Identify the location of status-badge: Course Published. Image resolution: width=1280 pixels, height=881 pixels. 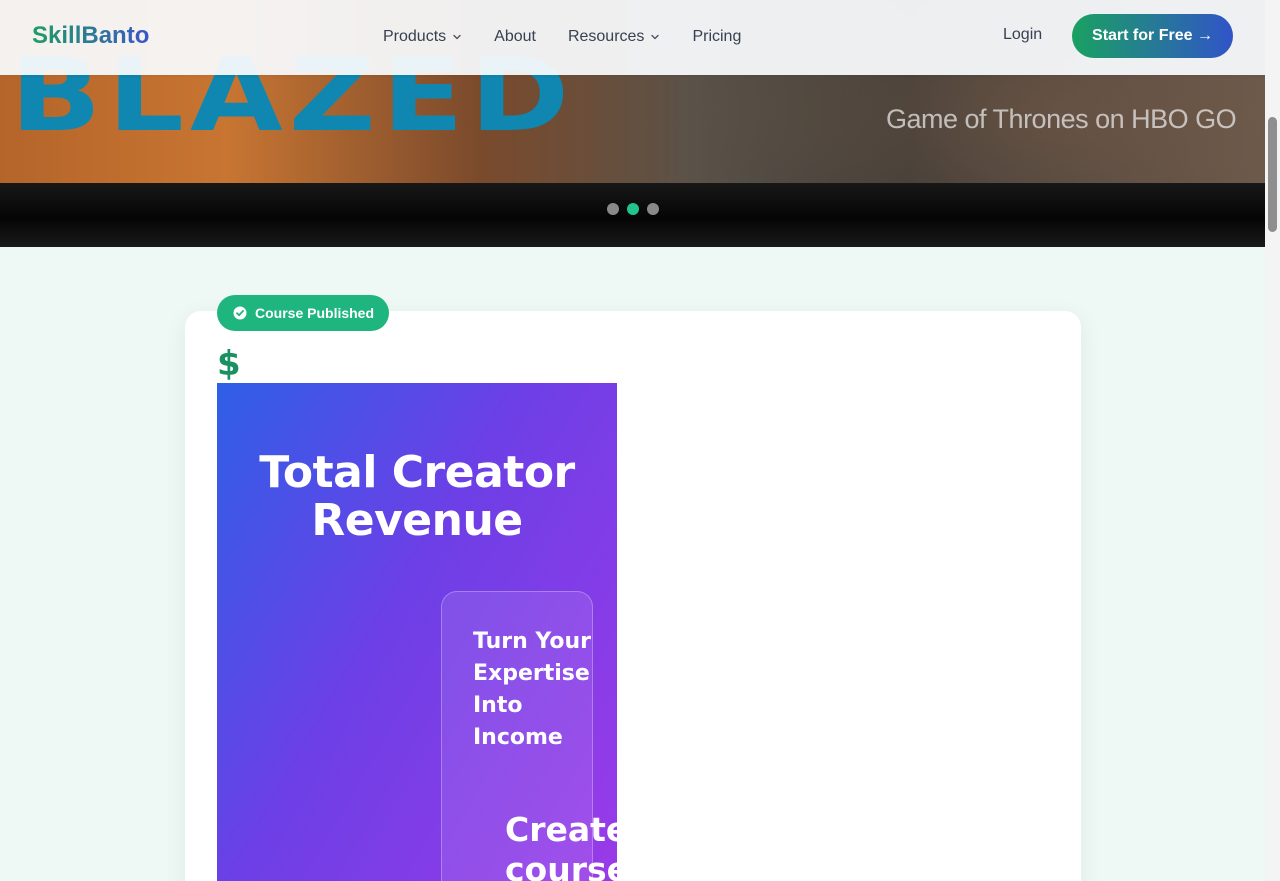
(303, 313).